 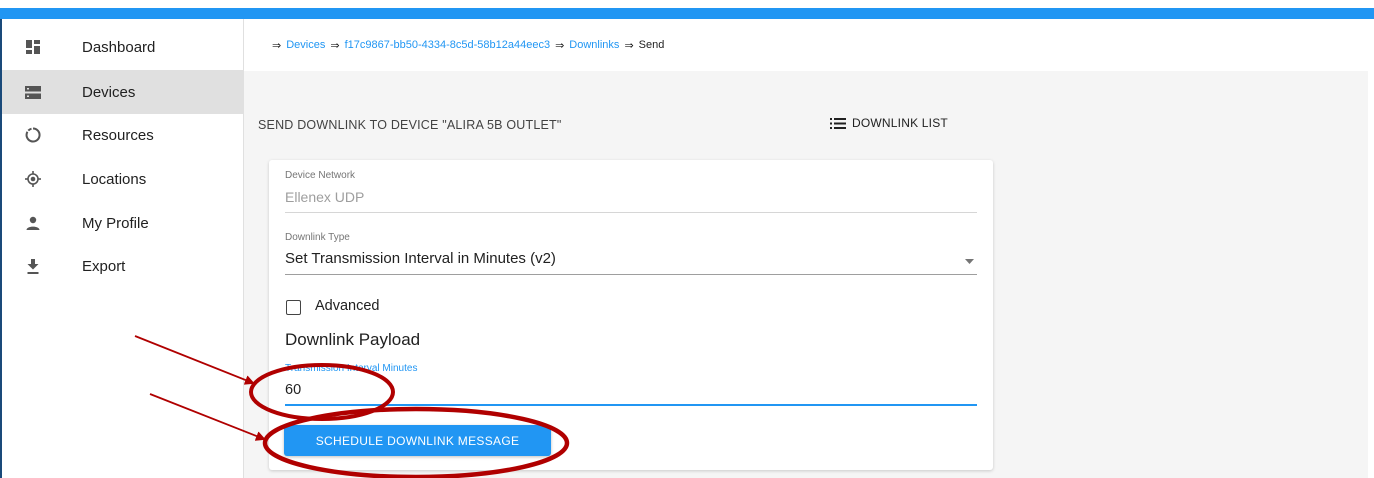 What do you see at coordinates (448, 45) in the screenshot?
I see `breadcrumb-link-device-id: f17c9867-bb50-4334-8c5d-58b12a44eec3` at bounding box center [448, 45].